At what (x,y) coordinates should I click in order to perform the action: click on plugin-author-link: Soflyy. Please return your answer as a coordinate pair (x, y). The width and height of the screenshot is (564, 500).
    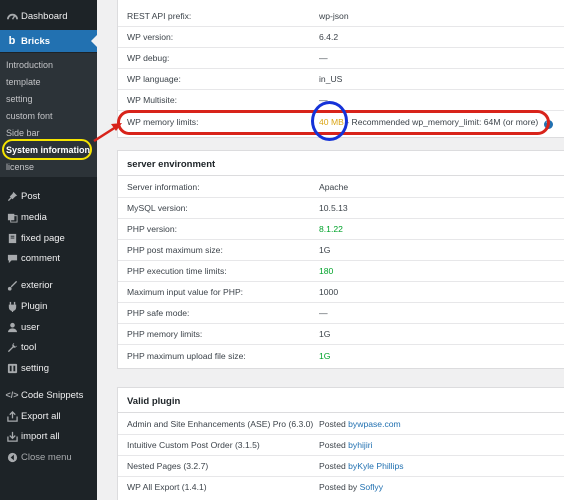
    Looking at the image, I should click on (371, 487).